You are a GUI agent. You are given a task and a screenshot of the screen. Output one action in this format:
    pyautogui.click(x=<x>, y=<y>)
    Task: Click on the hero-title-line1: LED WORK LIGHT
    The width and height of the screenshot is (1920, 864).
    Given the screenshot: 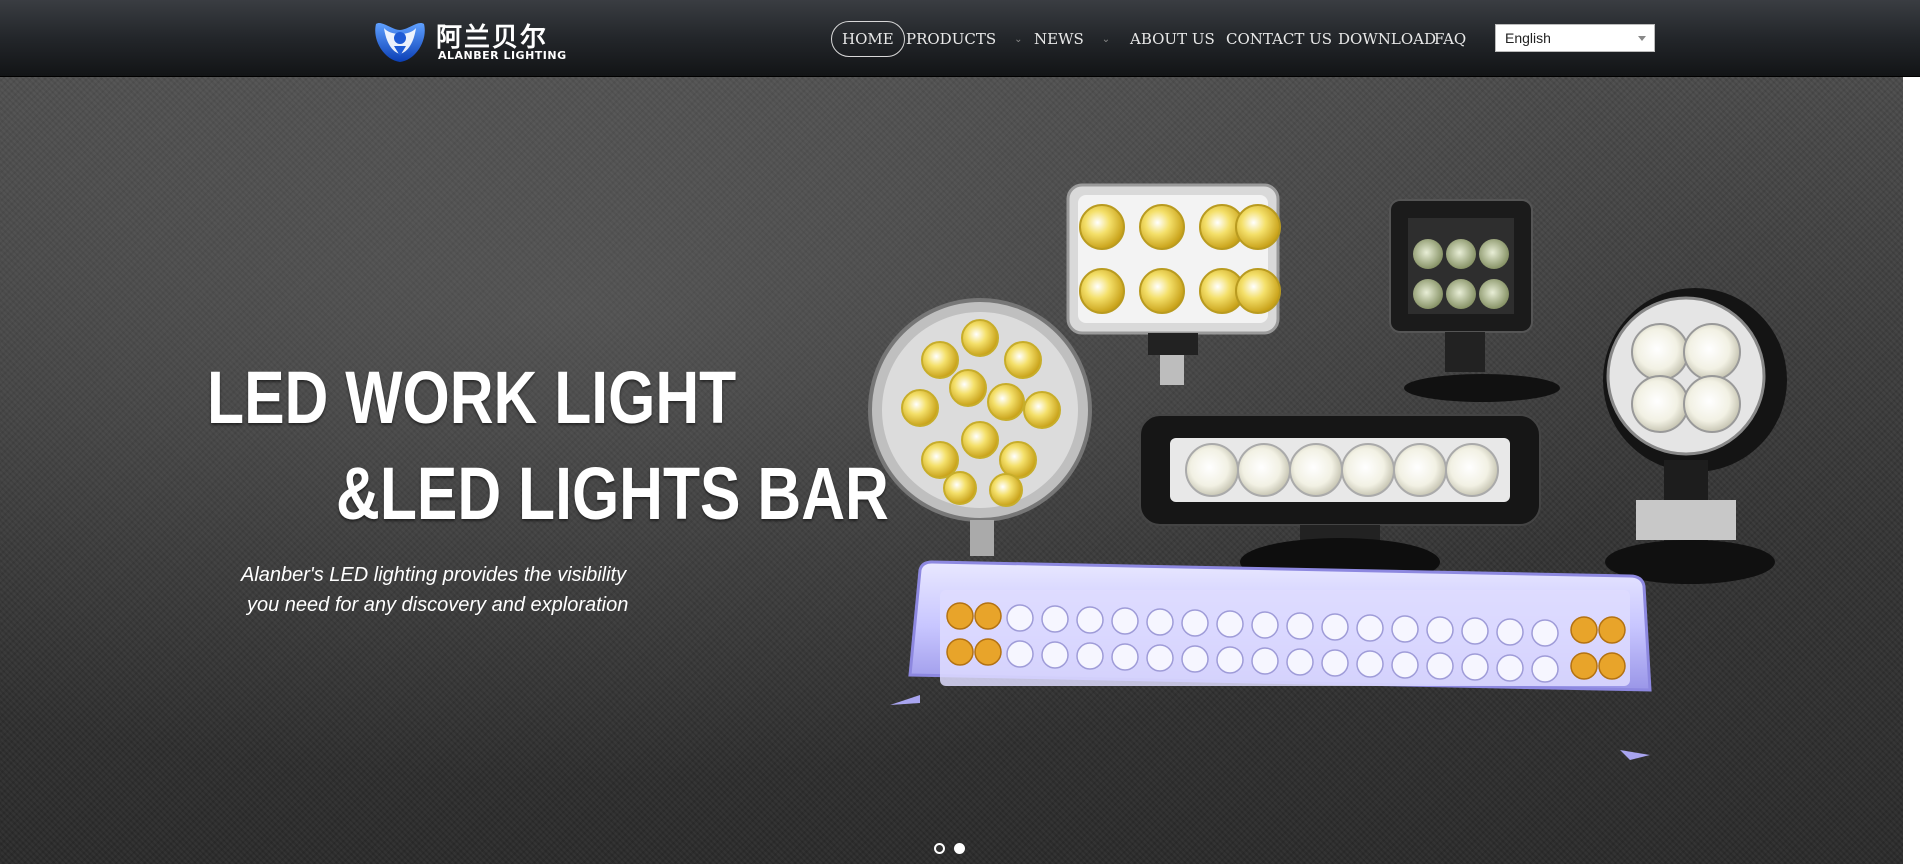 What is the action you would take?
    pyautogui.click(x=472, y=397)
    